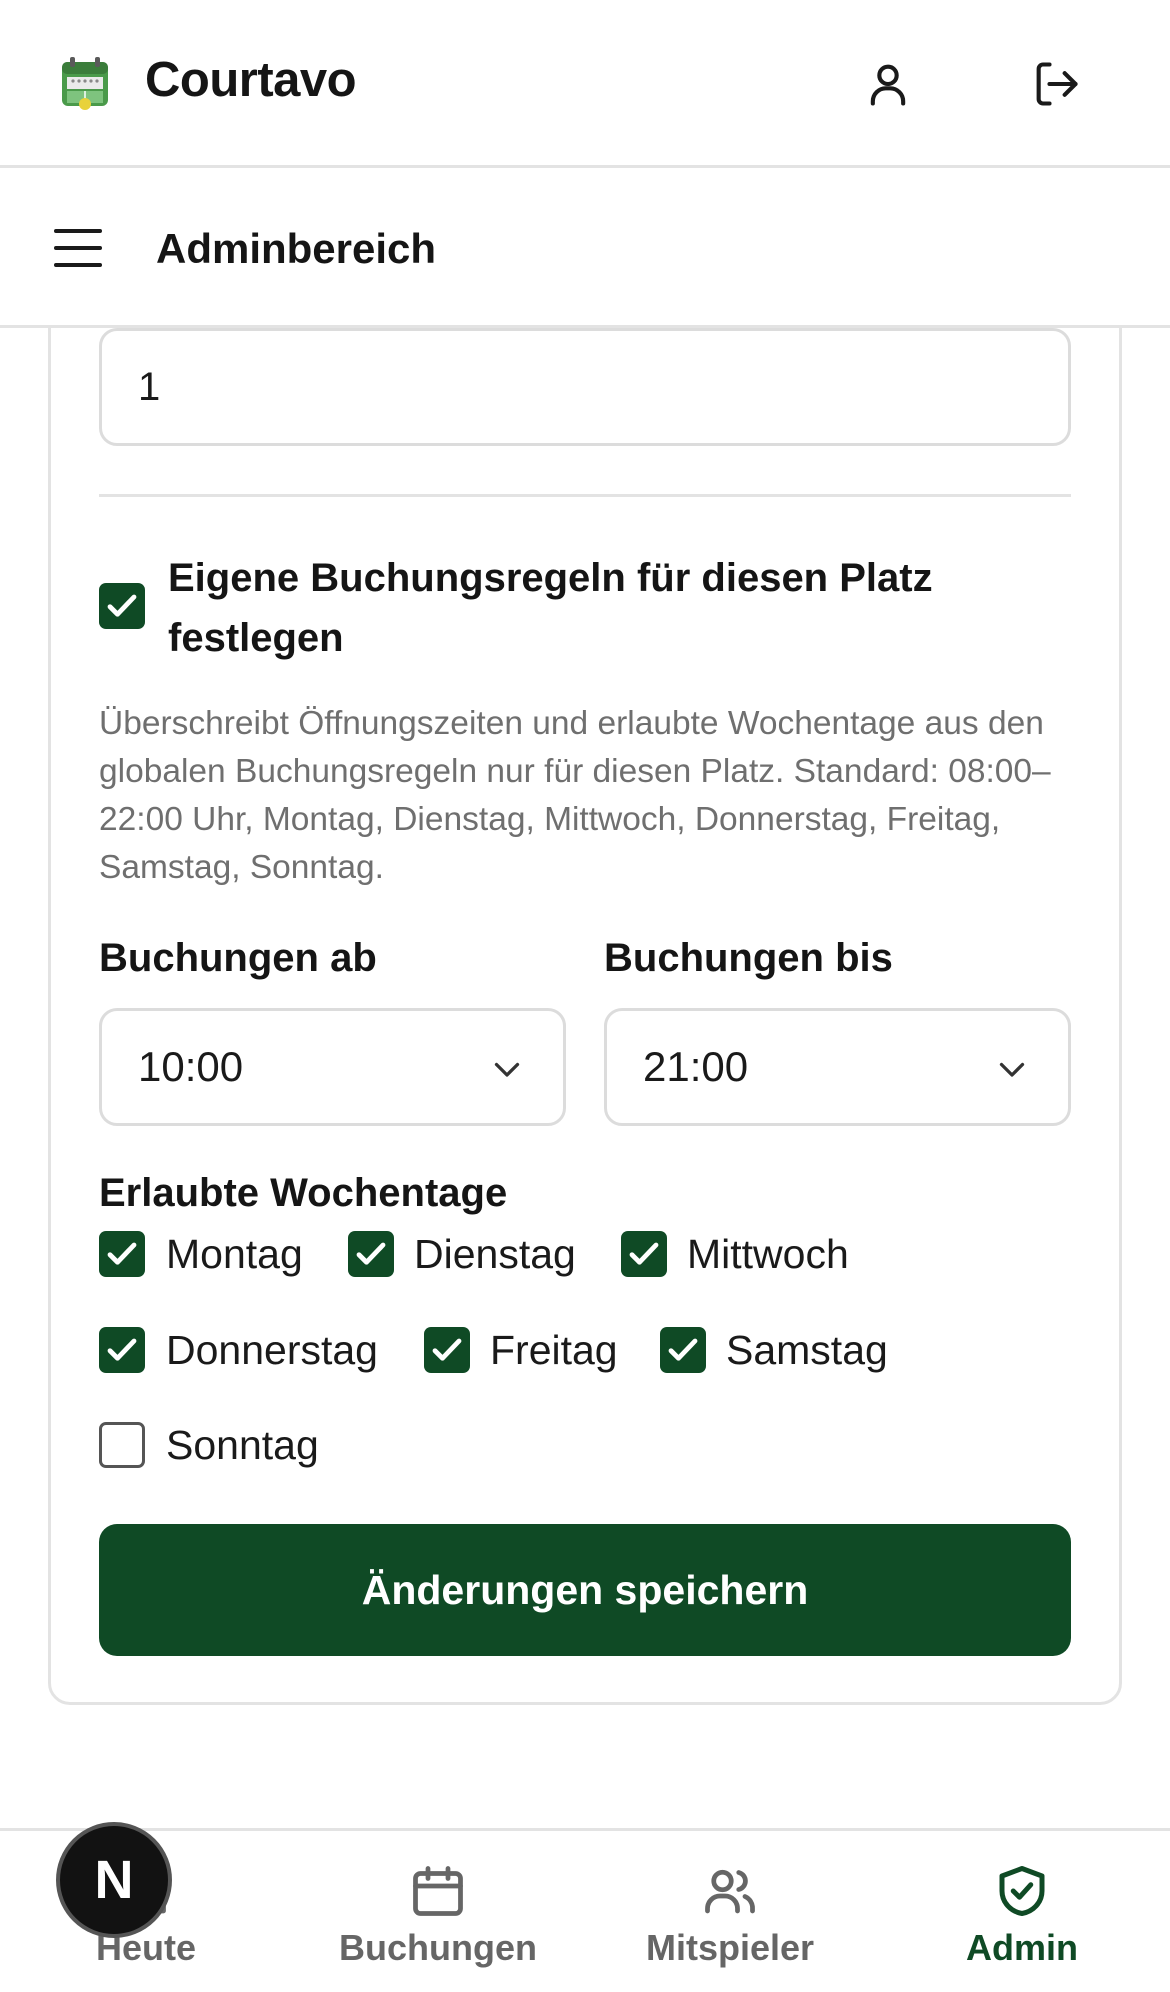  What do you see at coordinates (122, 1445) in the screenshot?
I see `weekday-checkbox-sonntag` at bounding box center [122, 1445].